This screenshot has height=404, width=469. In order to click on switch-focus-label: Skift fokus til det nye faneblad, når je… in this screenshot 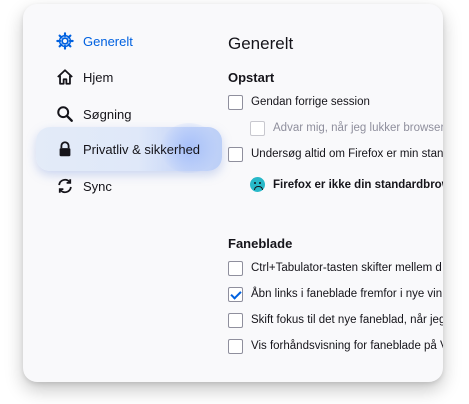, I will do `click(347, 320)`.